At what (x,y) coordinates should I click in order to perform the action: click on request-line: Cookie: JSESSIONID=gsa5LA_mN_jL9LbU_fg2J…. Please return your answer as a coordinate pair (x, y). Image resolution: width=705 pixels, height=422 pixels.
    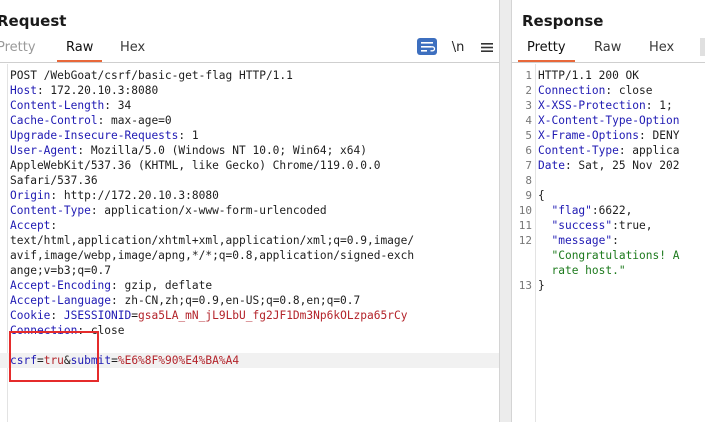
    Looking at the image, I should click on (208, 315).